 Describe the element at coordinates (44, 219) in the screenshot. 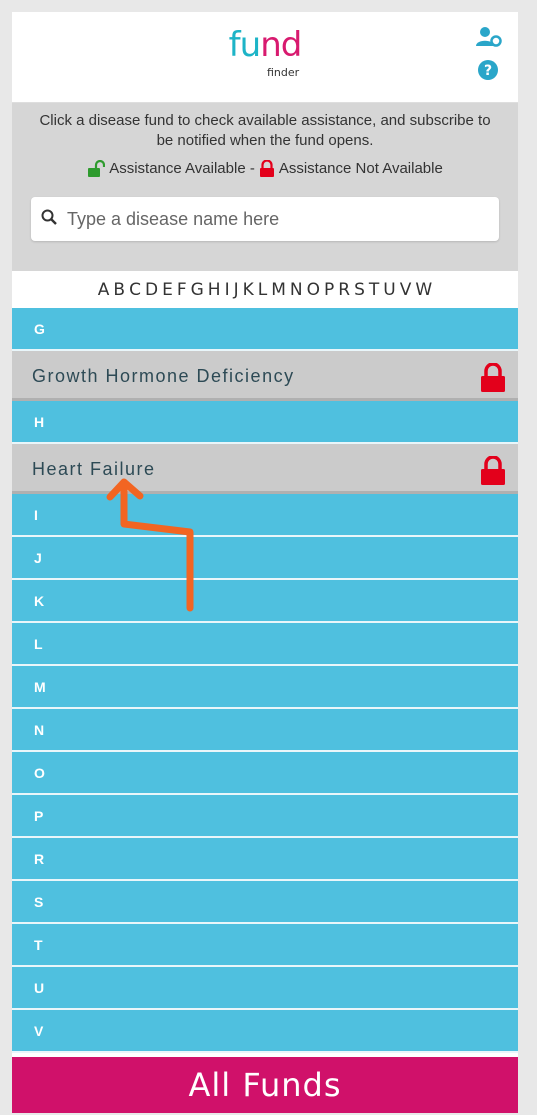

I see `search-icon` at that location.